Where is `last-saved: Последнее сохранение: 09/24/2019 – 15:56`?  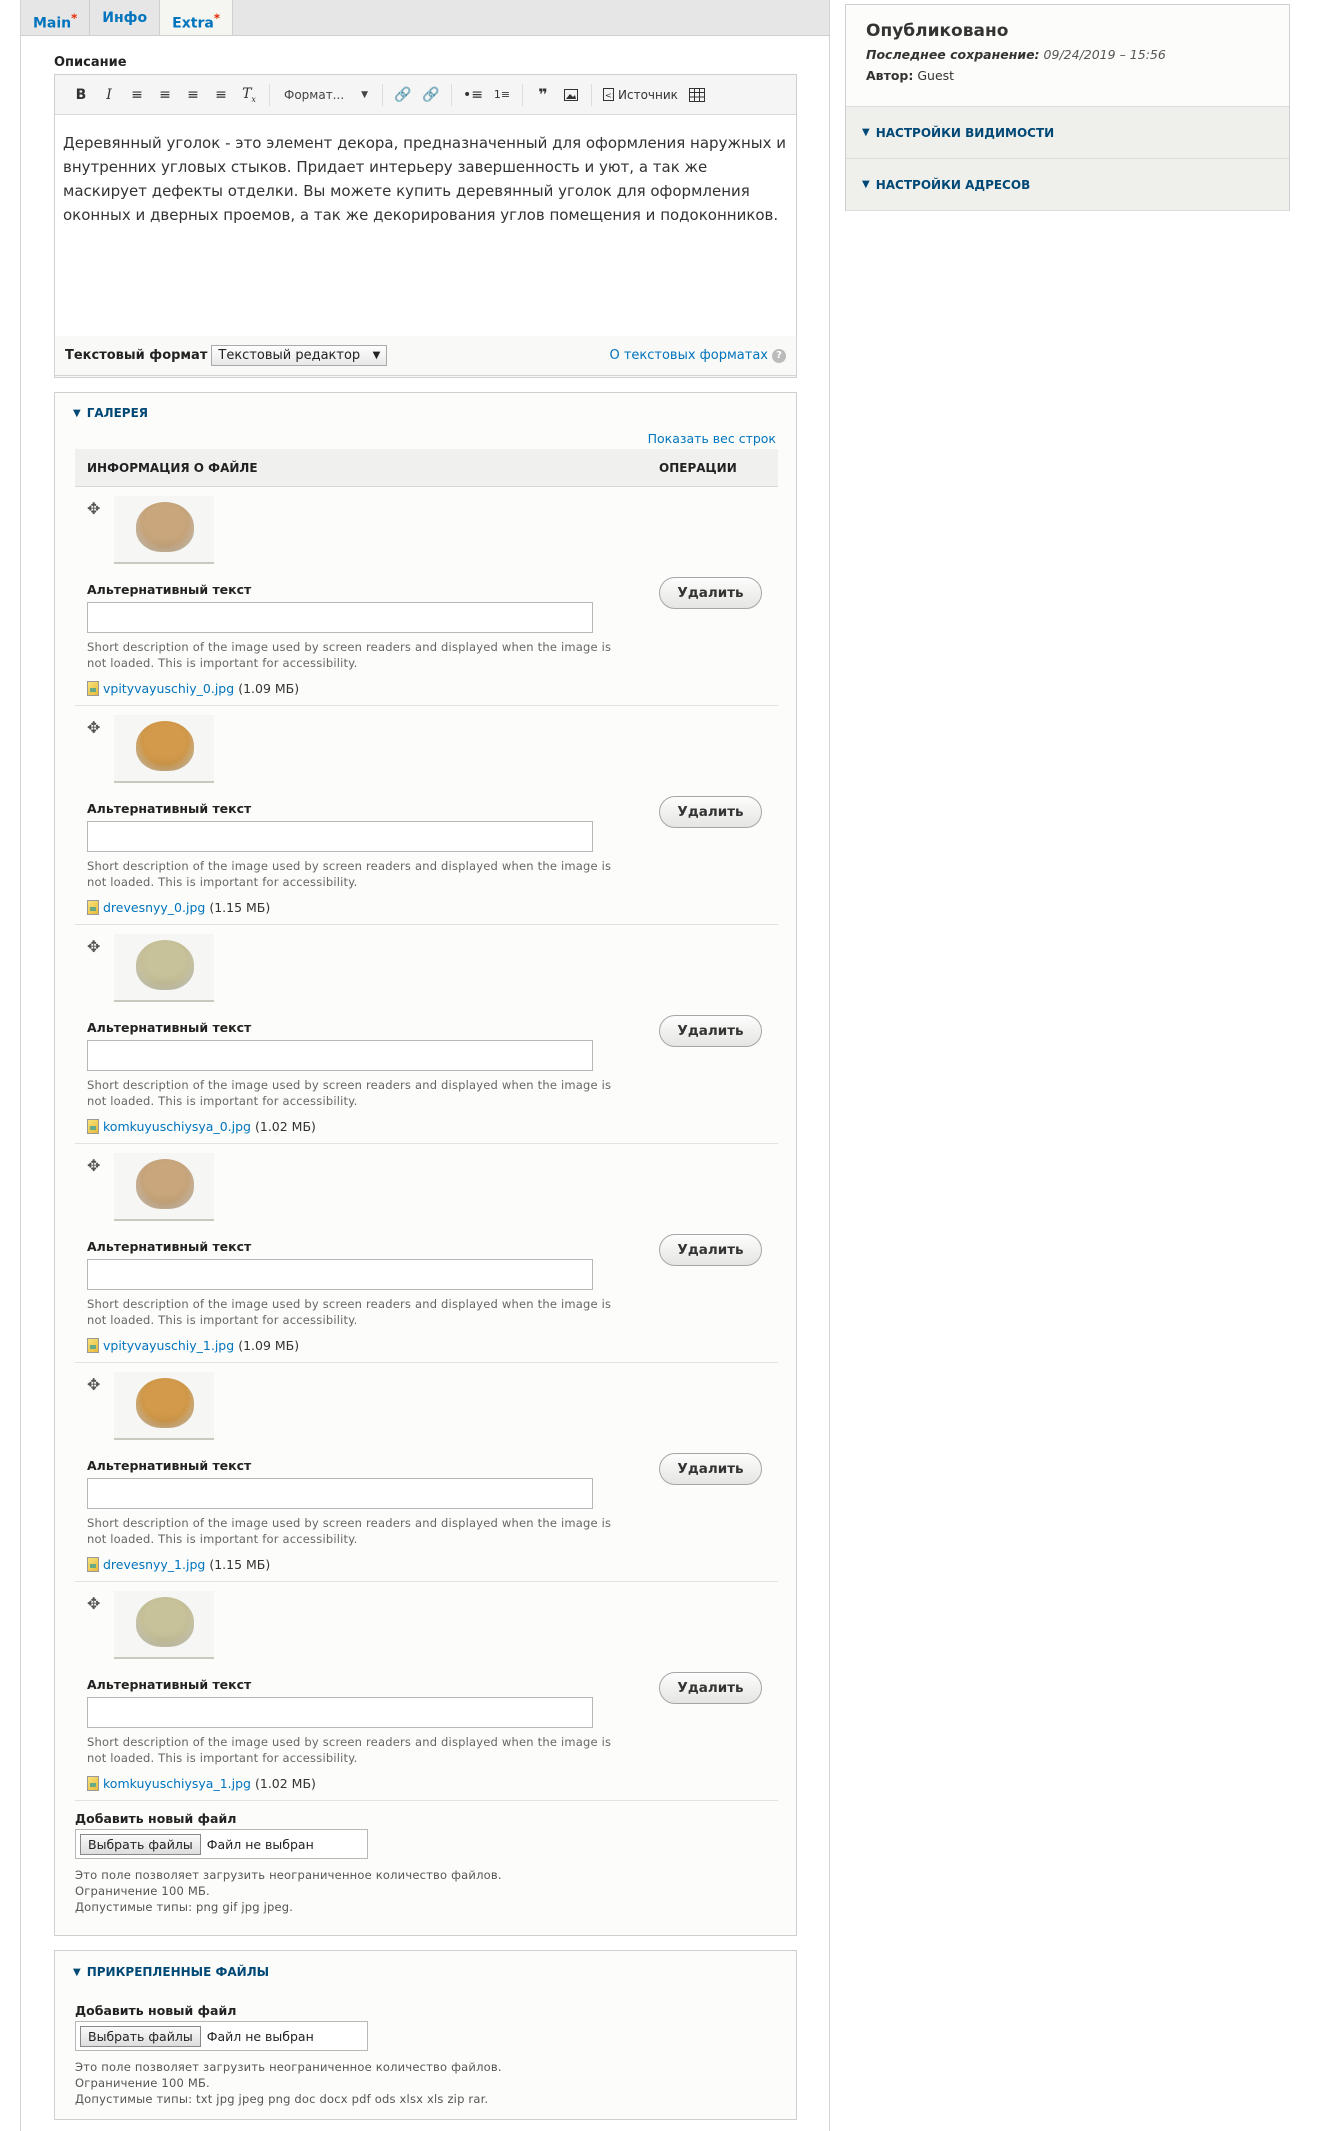
last-saved: Последнее сохранение: 09/24/2019 – 15:56 is located at coordinates (1077, 54).